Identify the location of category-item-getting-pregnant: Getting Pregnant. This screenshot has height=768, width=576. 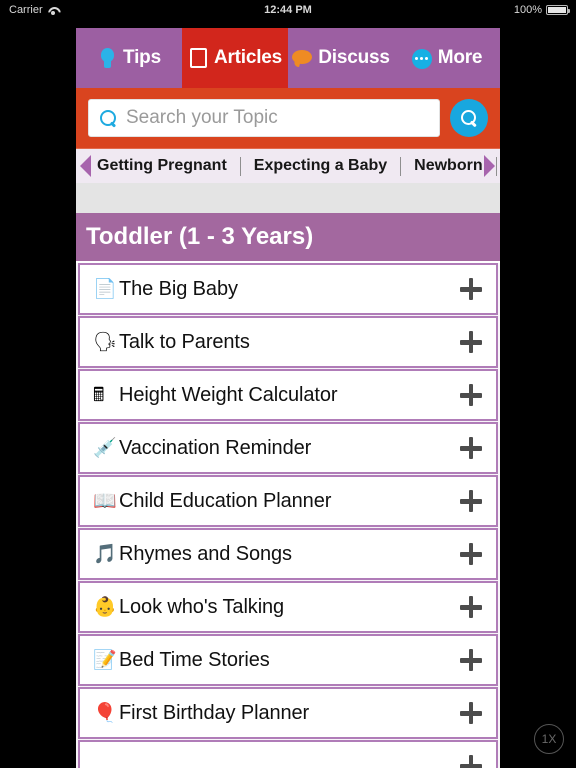
(162, 166).